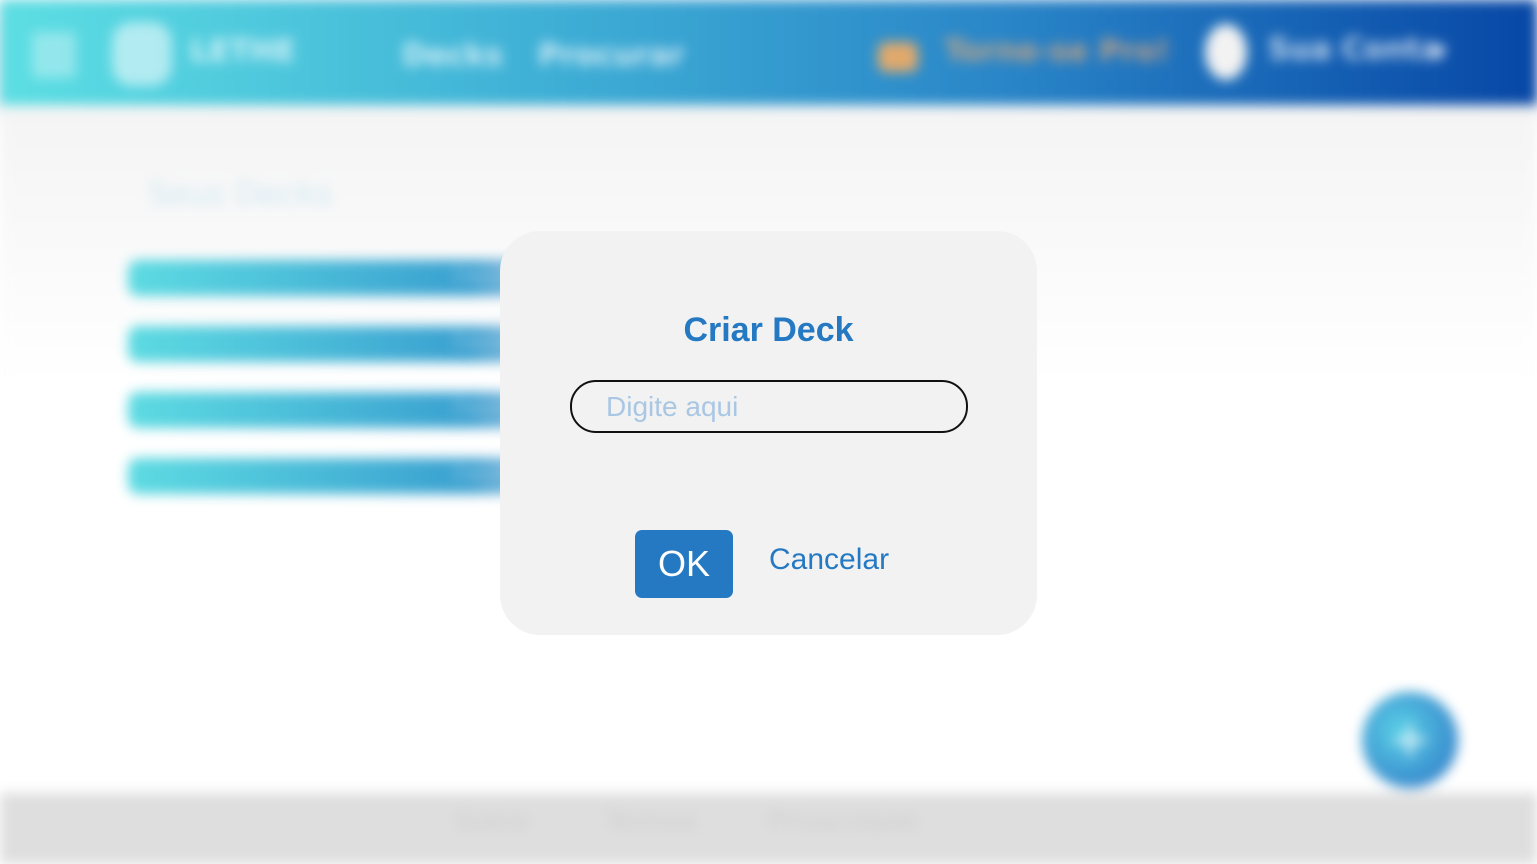  What do you see at coordinates (768, 330) in the screenshot?
I see `dialog-title: Criar Deck` at bounding box center [768, 330].